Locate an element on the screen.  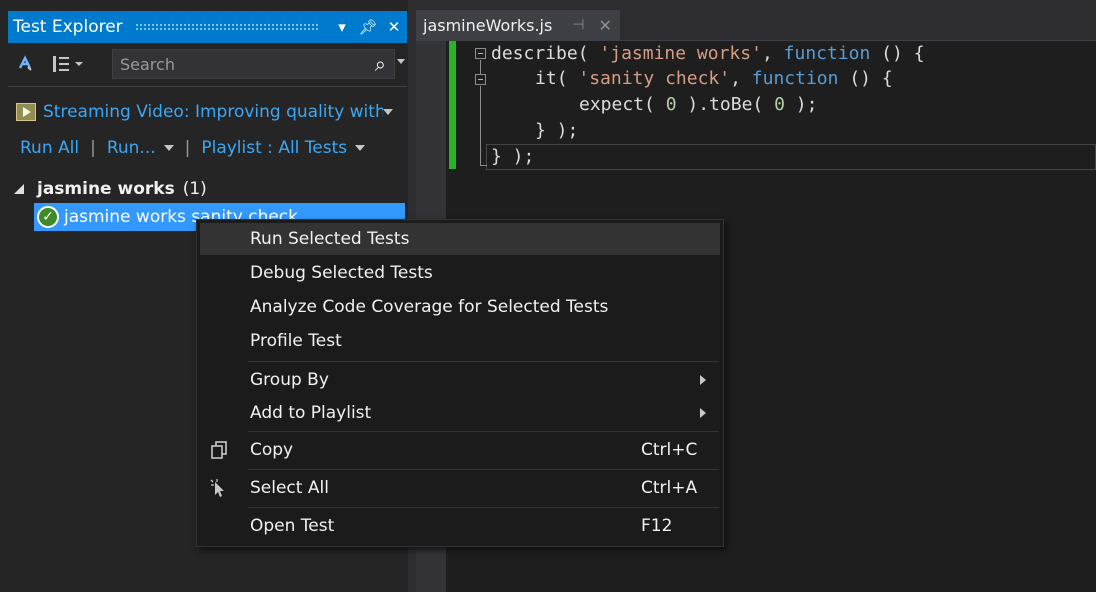
video-icon is located at coordinates (26, 112).